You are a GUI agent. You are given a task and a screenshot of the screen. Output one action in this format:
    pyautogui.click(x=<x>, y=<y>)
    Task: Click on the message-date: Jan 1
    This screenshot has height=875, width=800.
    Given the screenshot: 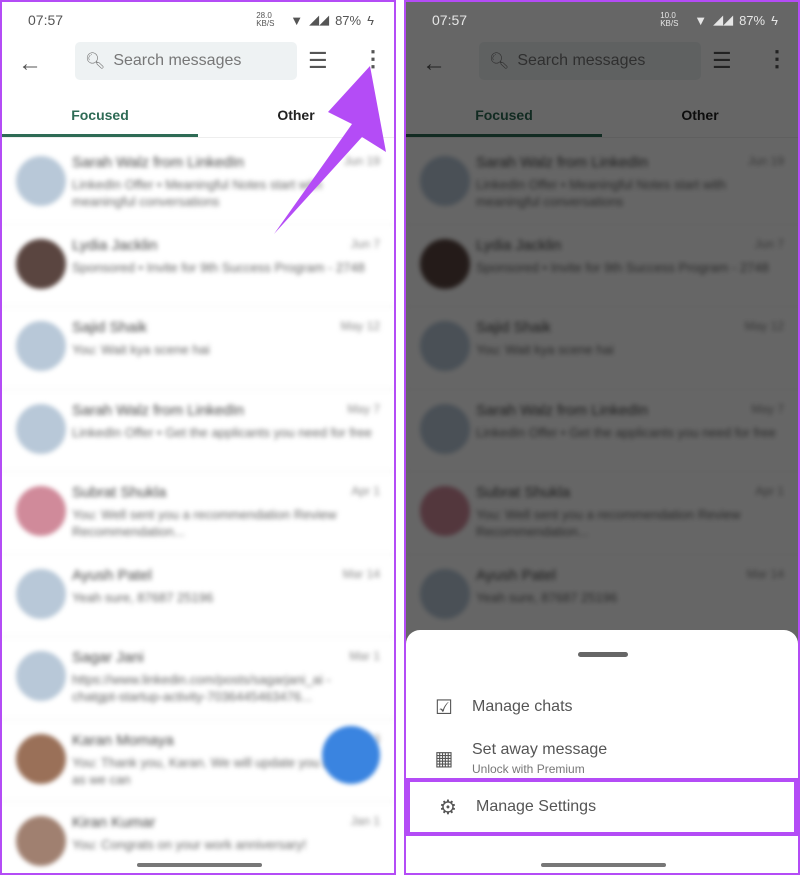 What is the action you would take?
    pyautogui.click(x=365, y=821)
    